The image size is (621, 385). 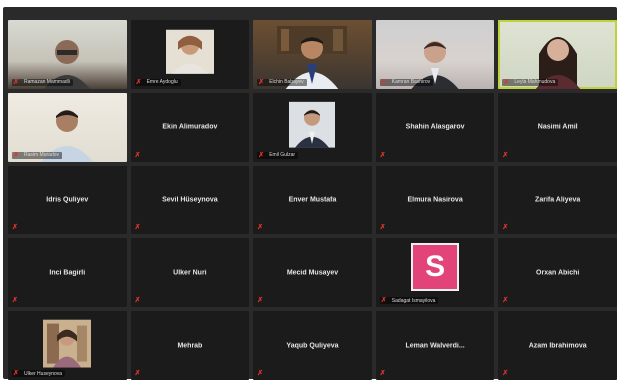 I want to click on participant-name-label: ✗ Emil Gulzar, so click(x=278, y=155).